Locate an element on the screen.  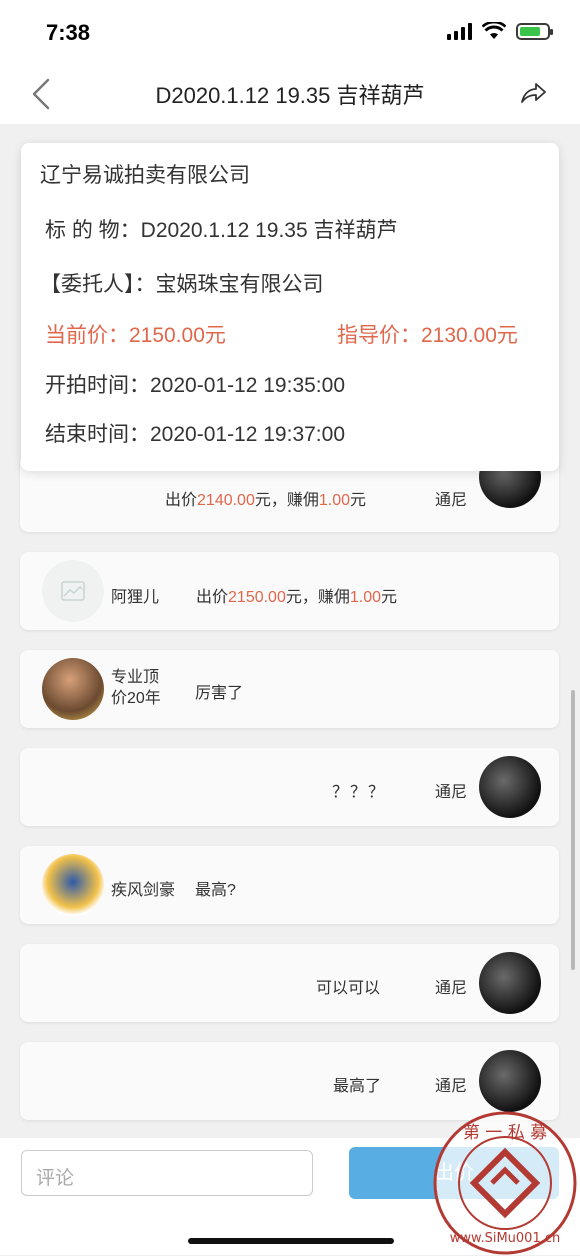
svg-text: 第 一 私 募 is located at coordinates (505, 1133).